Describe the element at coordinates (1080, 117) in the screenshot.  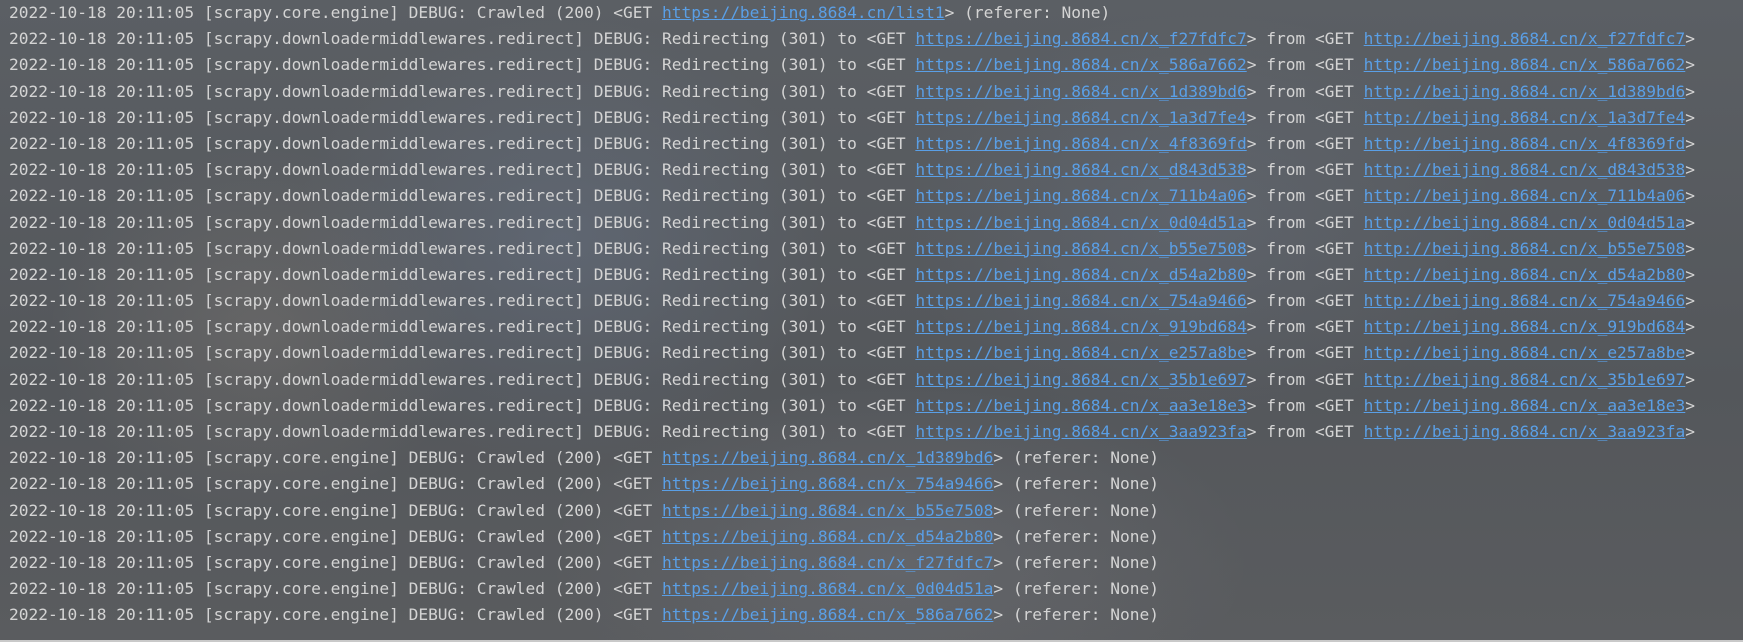
I see `log-url-link: https://beijing.8684.cn/x_1a3d7fe4` at that location.